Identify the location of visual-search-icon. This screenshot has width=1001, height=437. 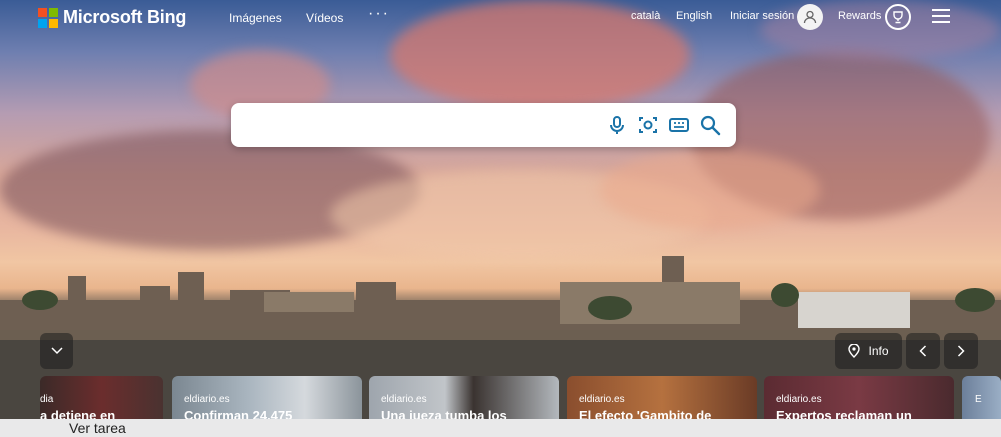
(648, 125).